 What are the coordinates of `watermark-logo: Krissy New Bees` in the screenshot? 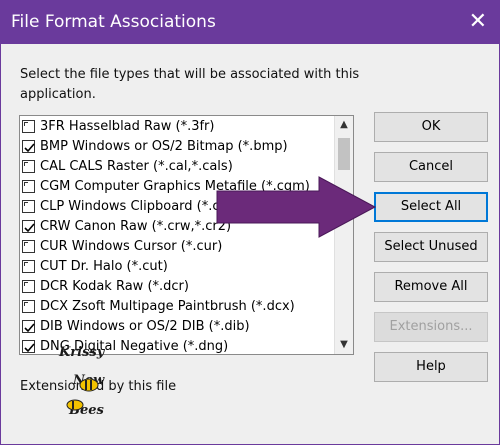 It's located at (94, 390).